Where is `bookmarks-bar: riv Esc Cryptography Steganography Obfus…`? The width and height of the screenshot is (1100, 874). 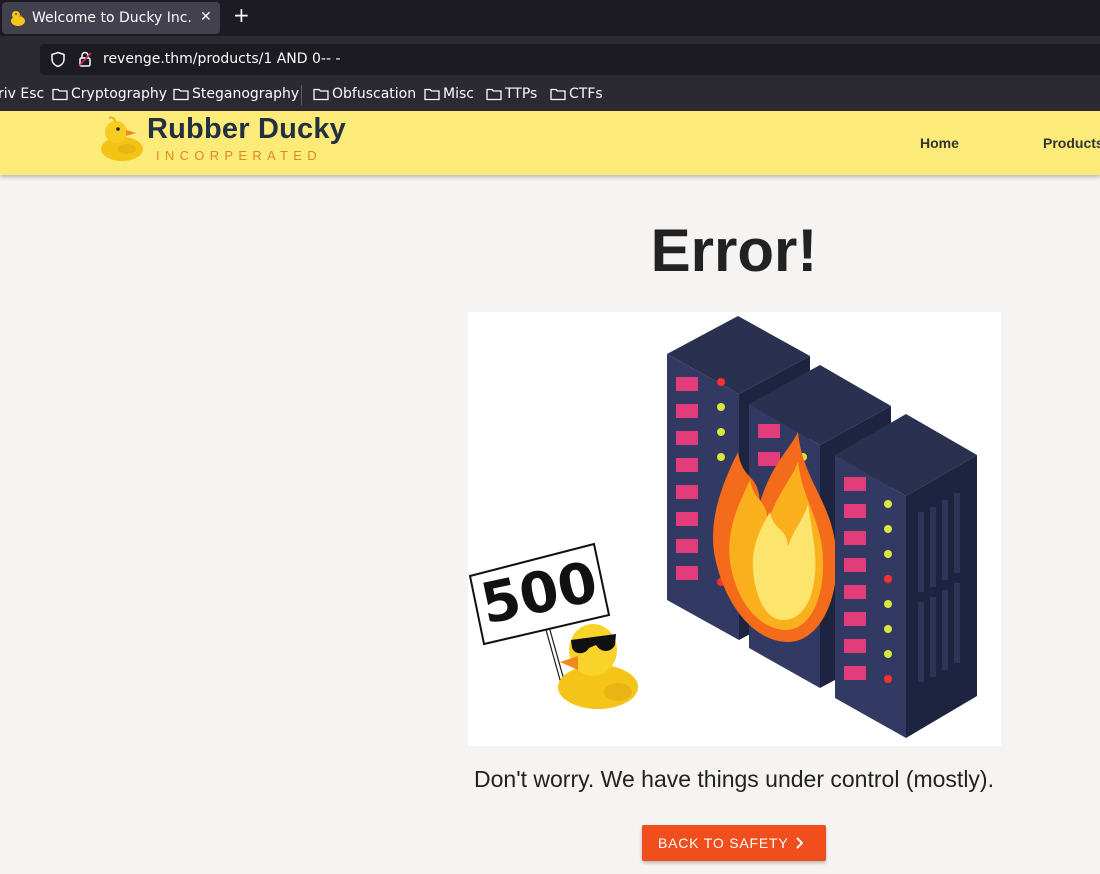
bookmarks-bar: riv Esc Cryptography Steganography Obfus… is located at coordinates (550, 95).